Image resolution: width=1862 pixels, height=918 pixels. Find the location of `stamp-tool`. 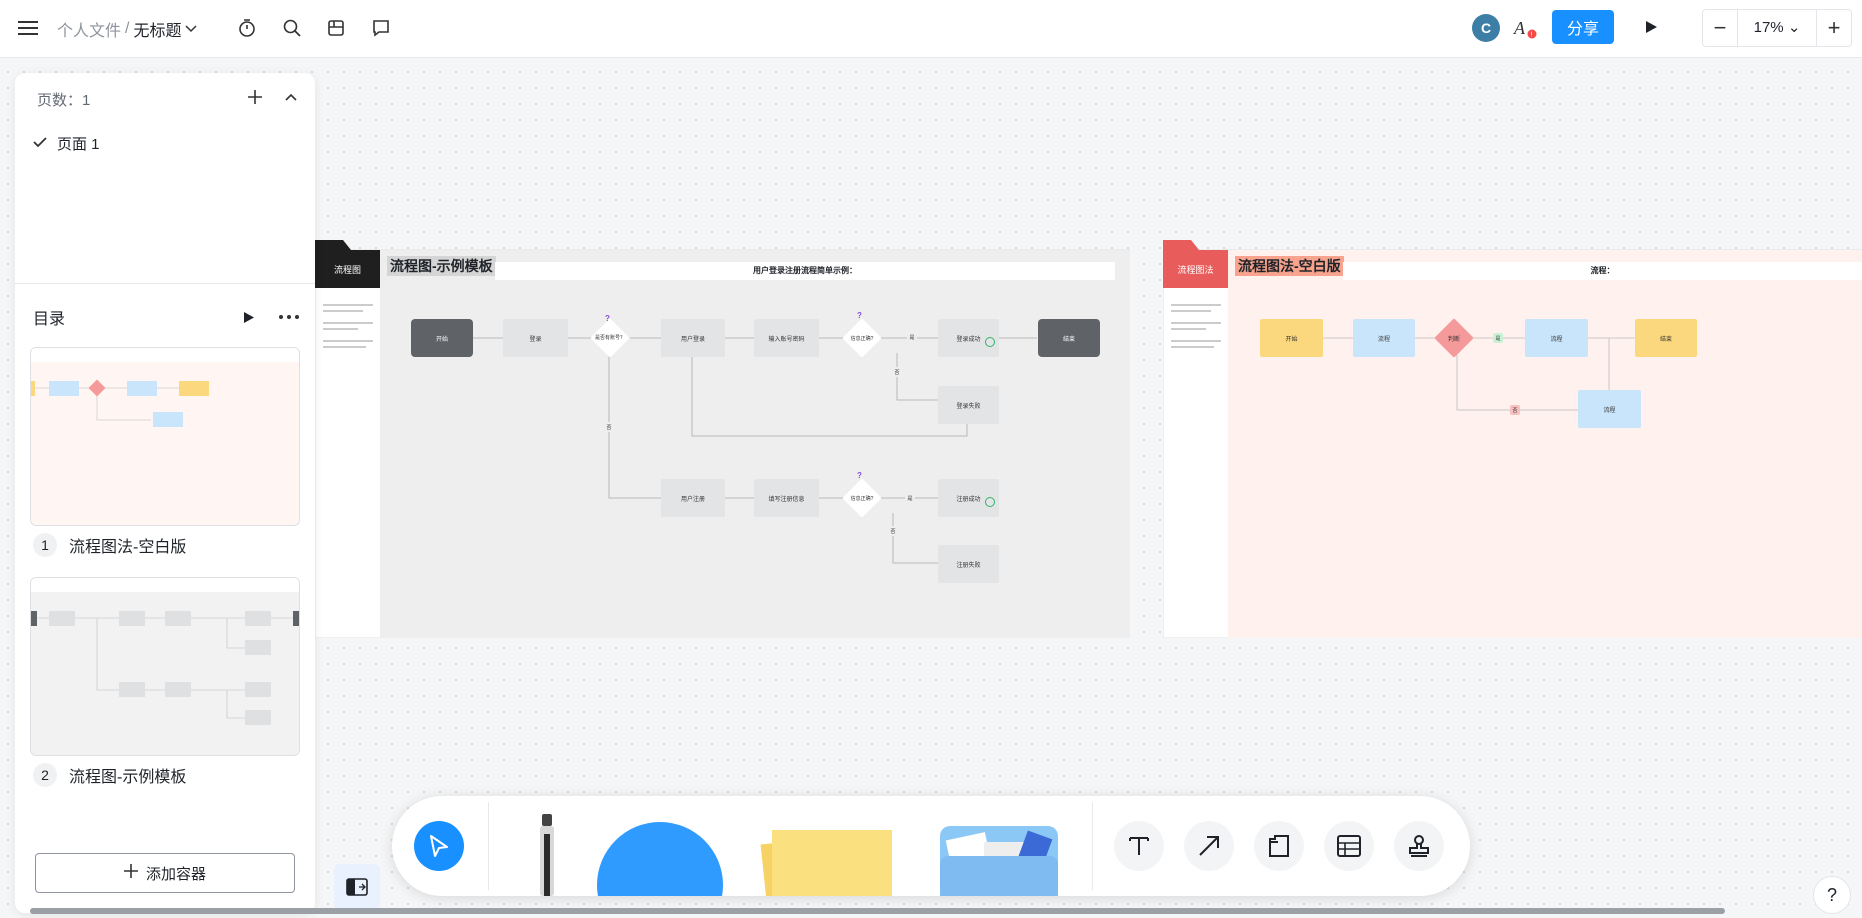

stamp-tool is located at coordinates (1419, 846).